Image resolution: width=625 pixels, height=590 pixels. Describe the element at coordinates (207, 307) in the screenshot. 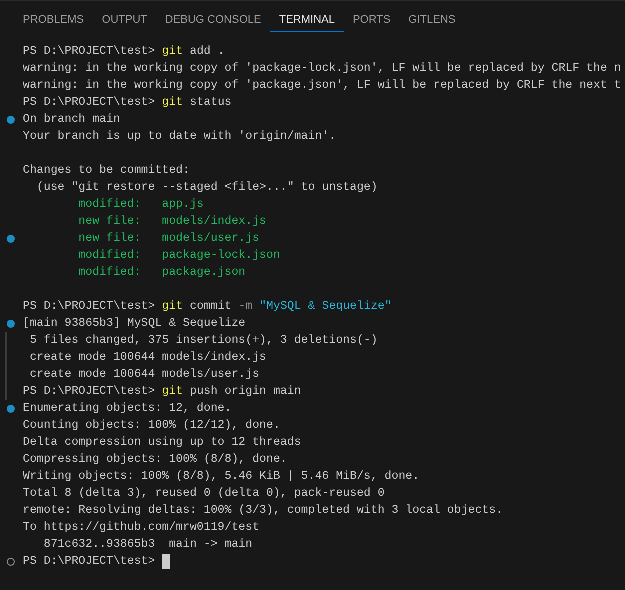

I see `terminal-line: PS D:\PROJECT\test> git commit -m "MySQL & Sequelize"` at that location.